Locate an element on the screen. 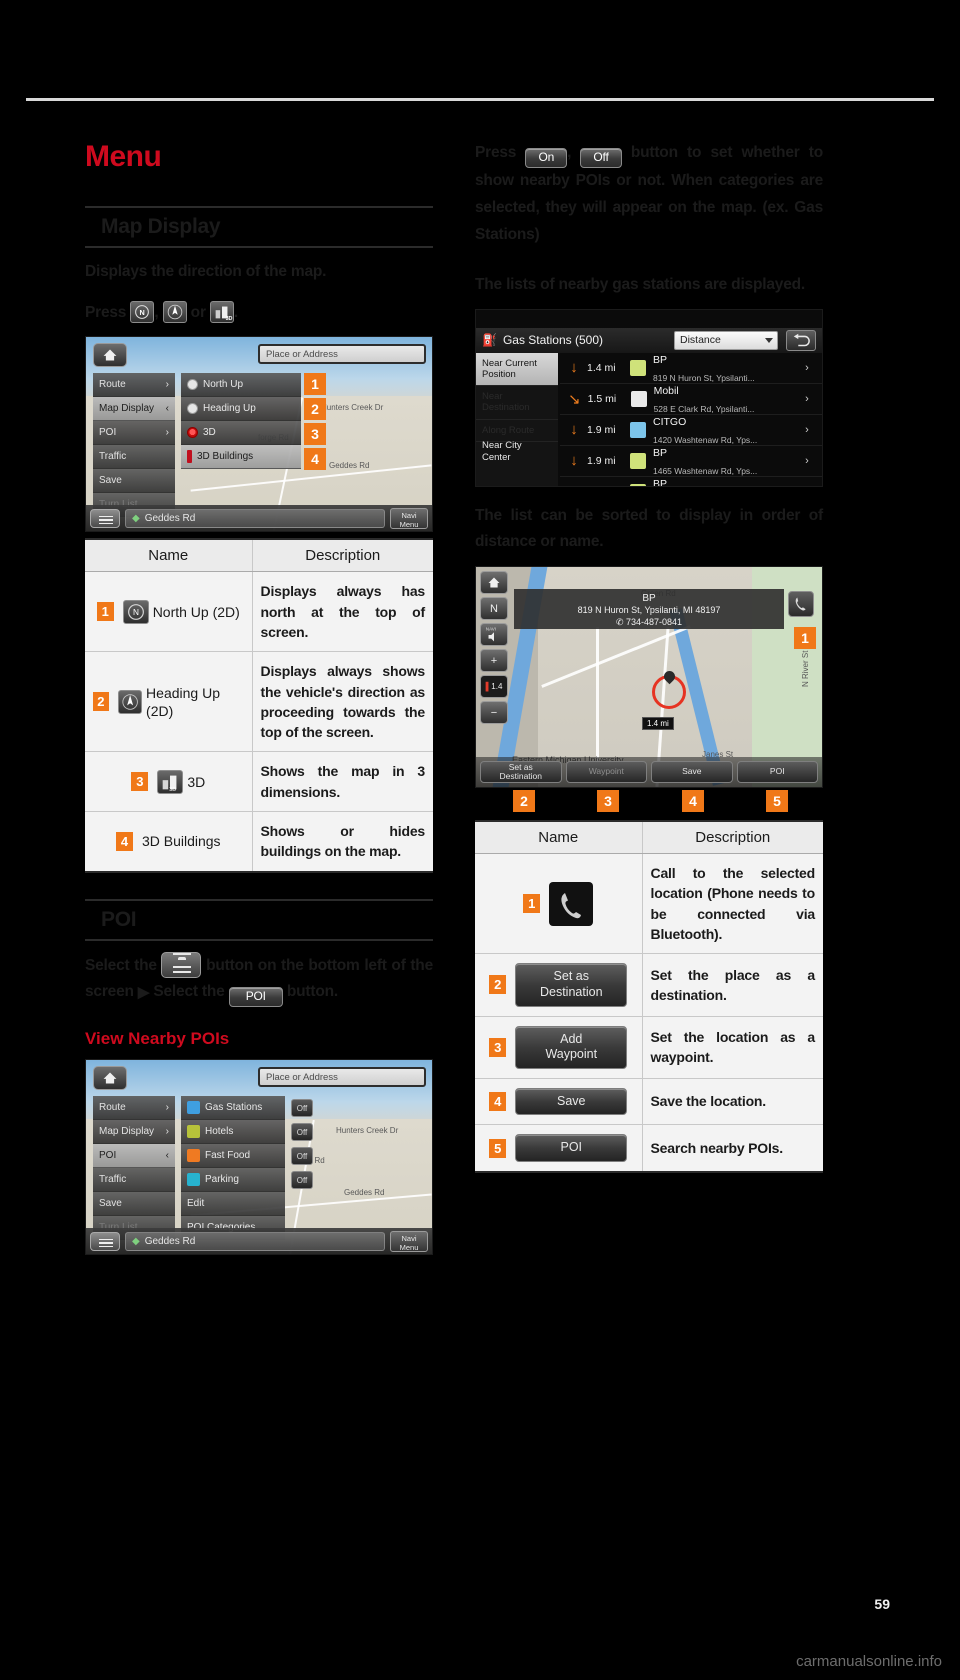  list-item: ↓ 1.9 mi BP 1465 Washtenaw Rd, Yps... › is located at coordinates (691, 461).